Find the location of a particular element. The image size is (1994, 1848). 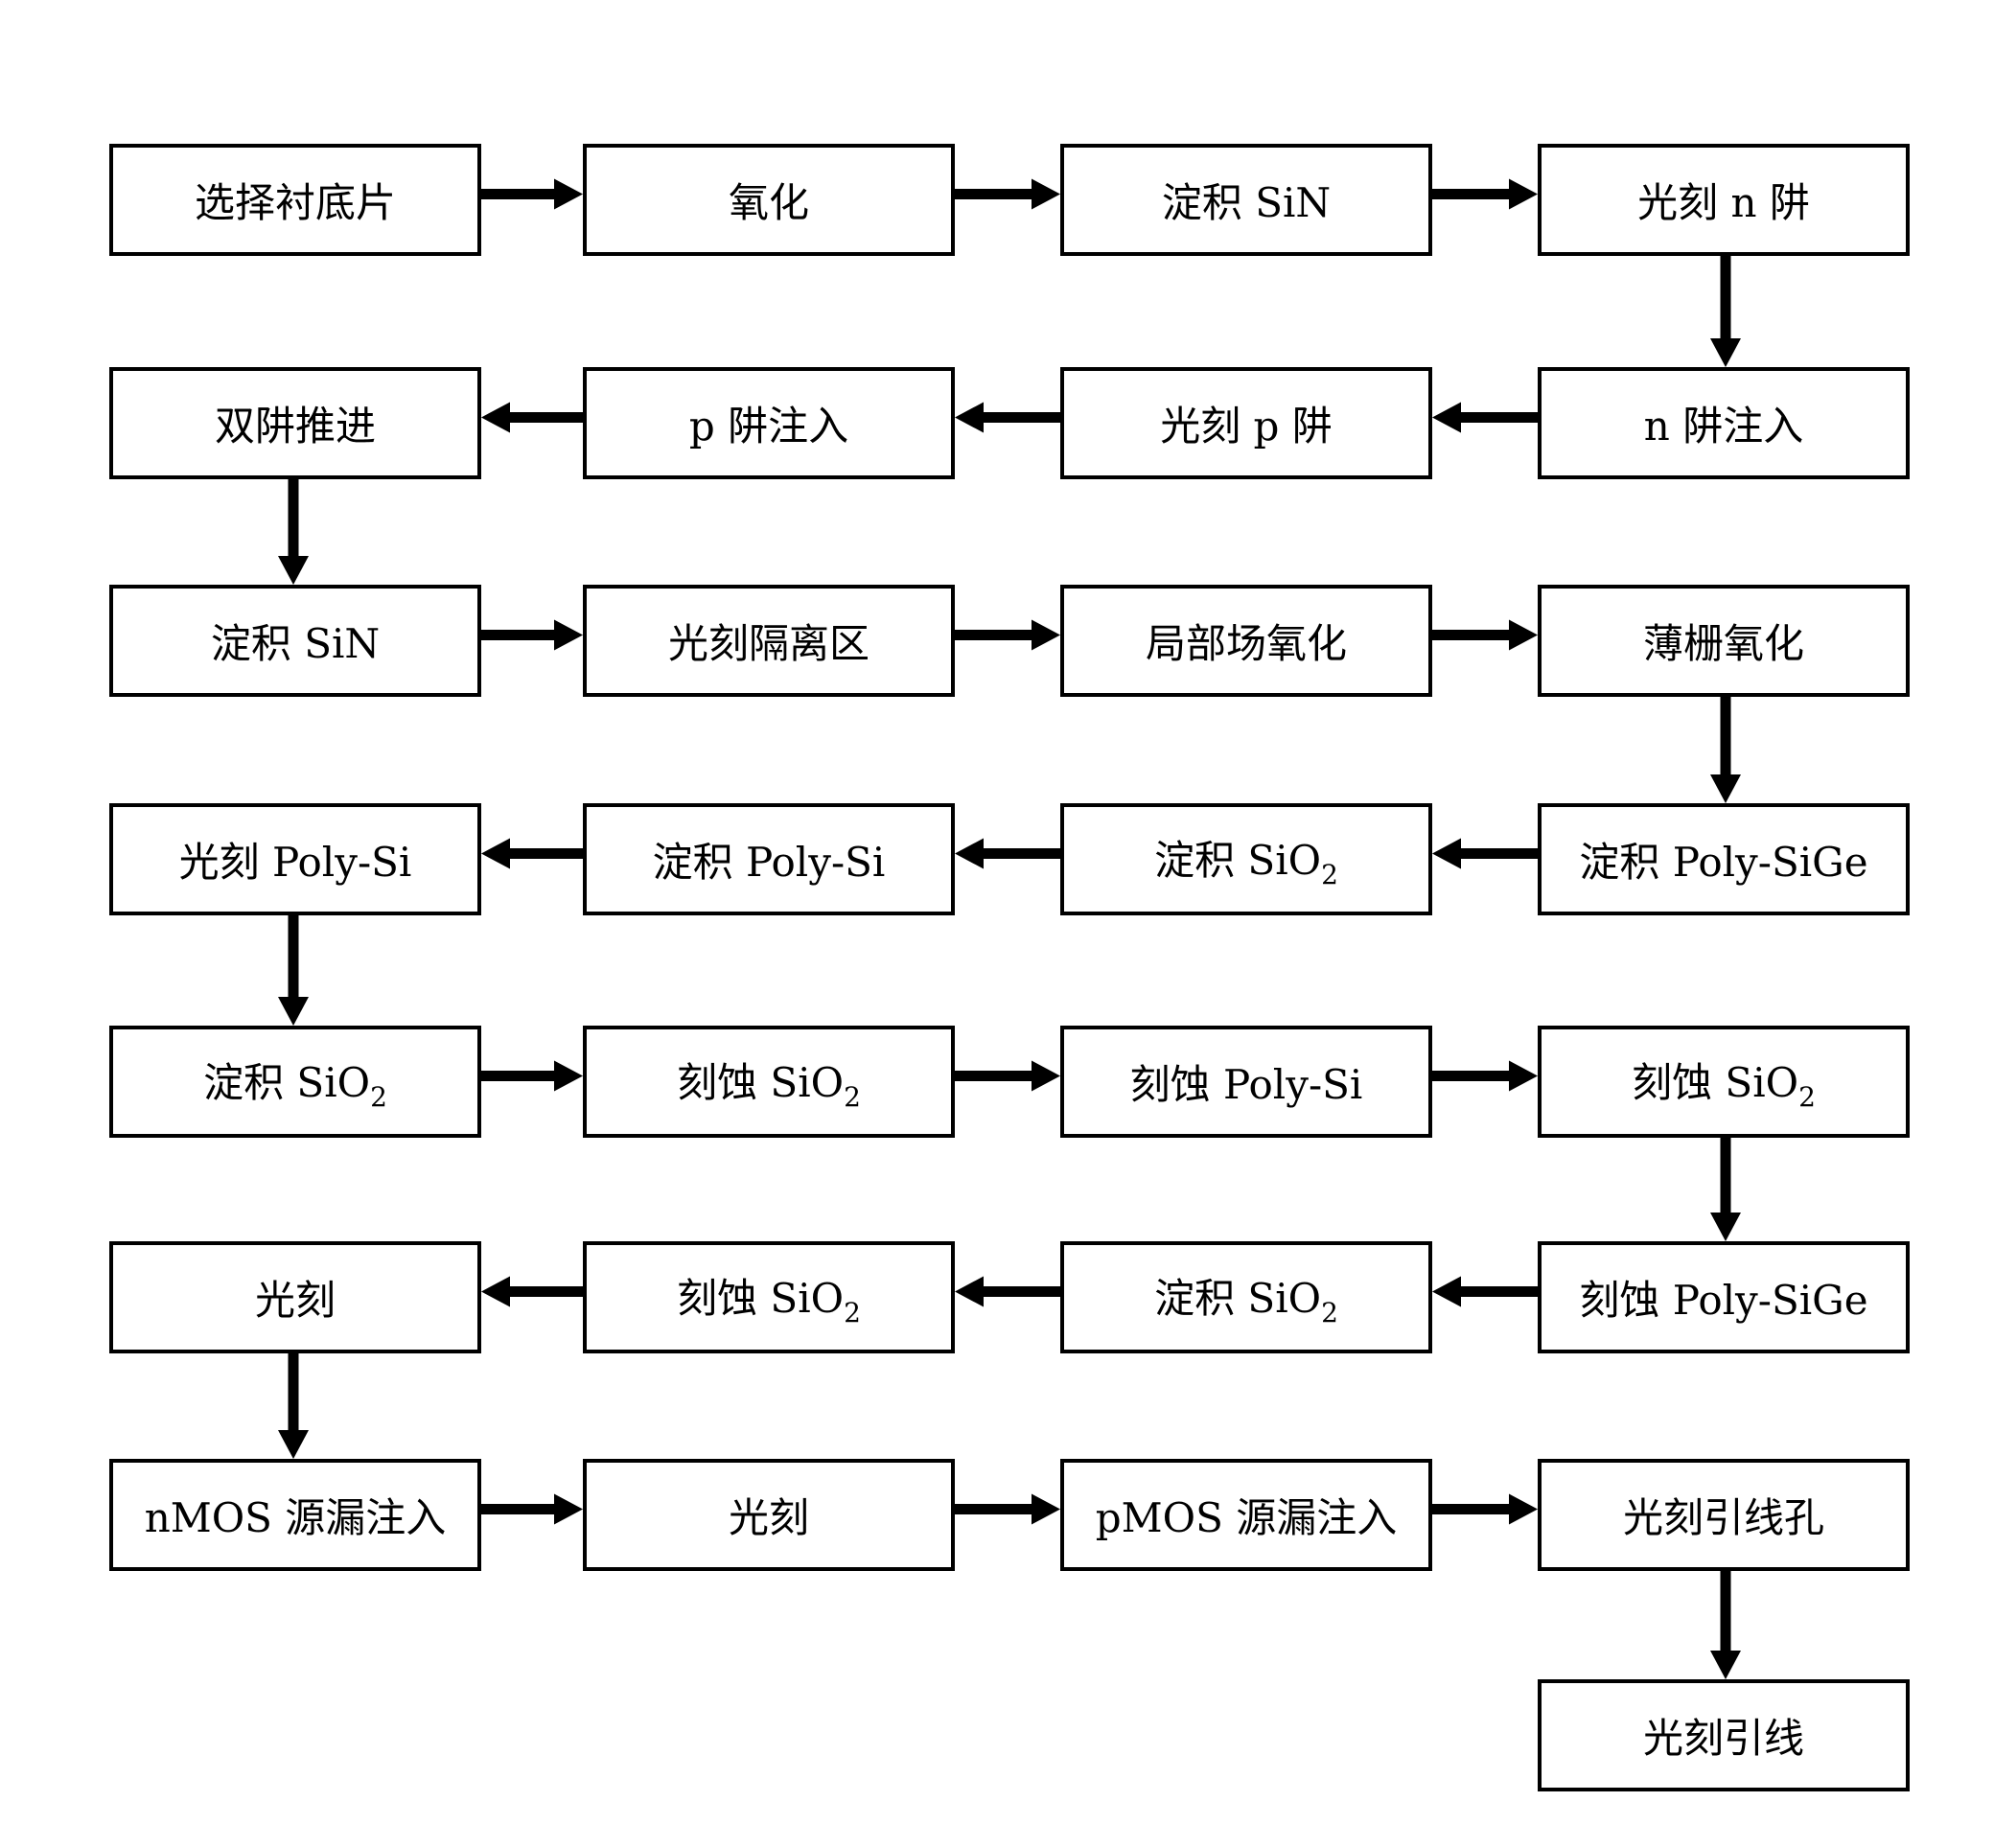

step-label: n 阱注入 is located at coordinates (1723, 427).